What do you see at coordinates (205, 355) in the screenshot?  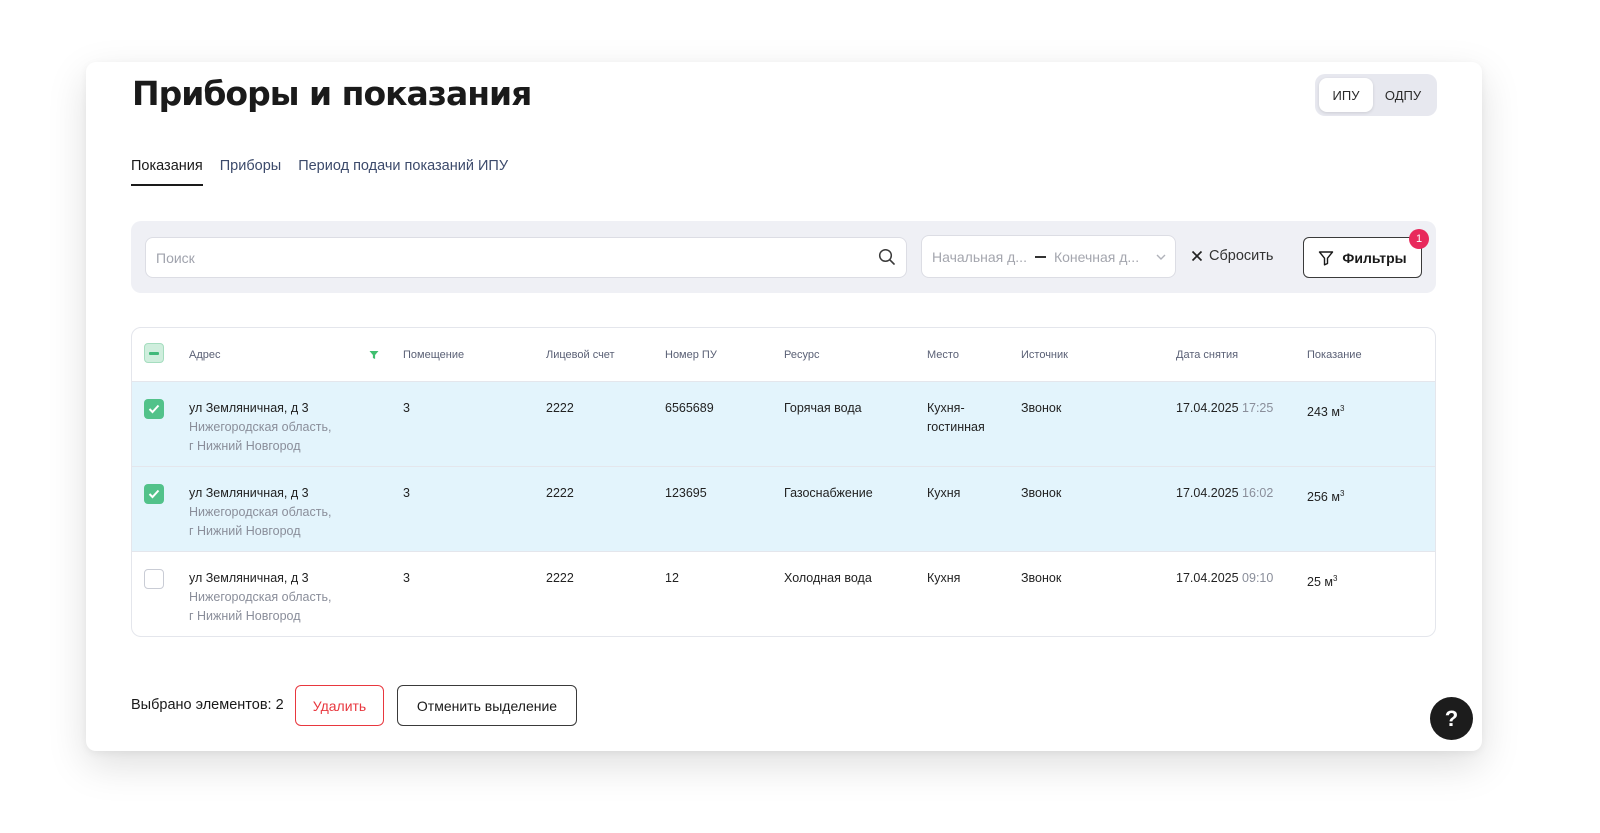 I see `column-header-address: Адрес` at bounding box center [205, 355].